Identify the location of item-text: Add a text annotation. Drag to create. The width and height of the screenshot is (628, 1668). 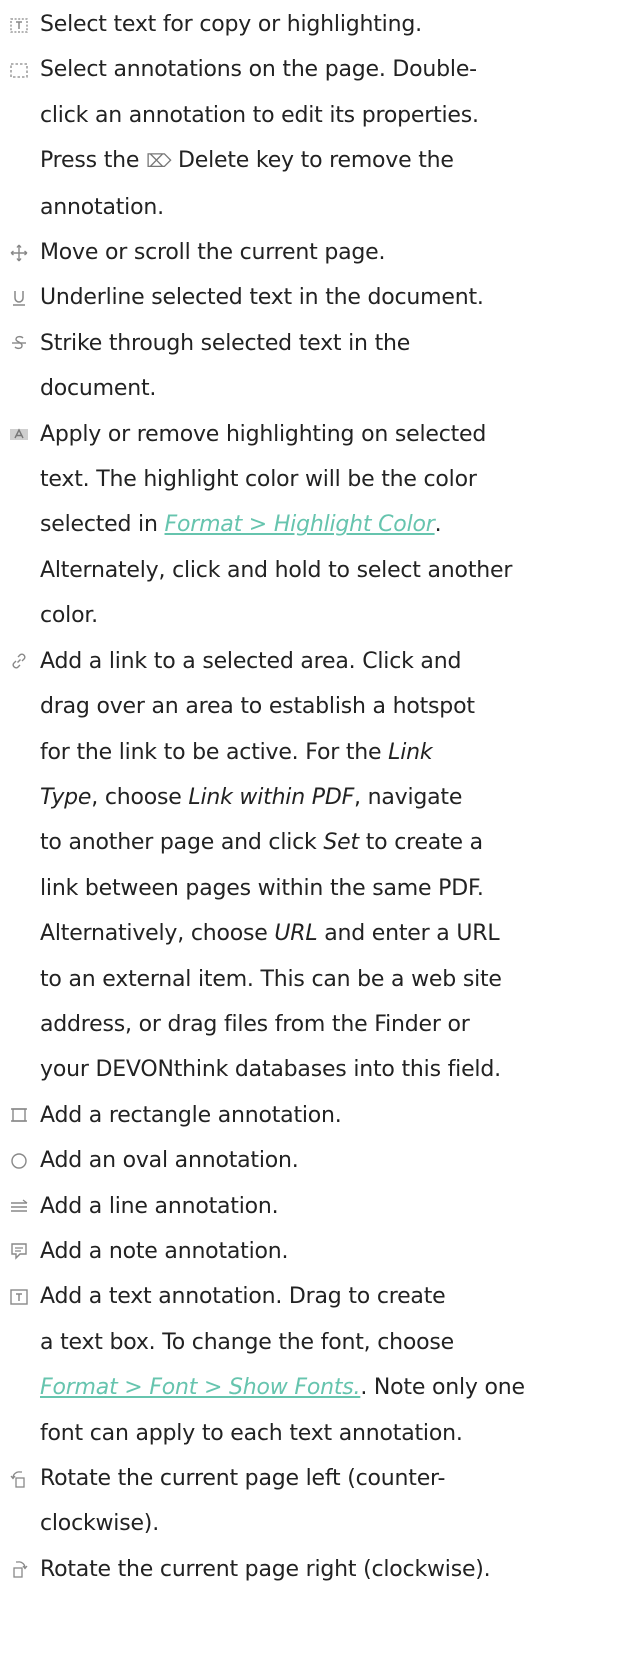
(243, 1297).